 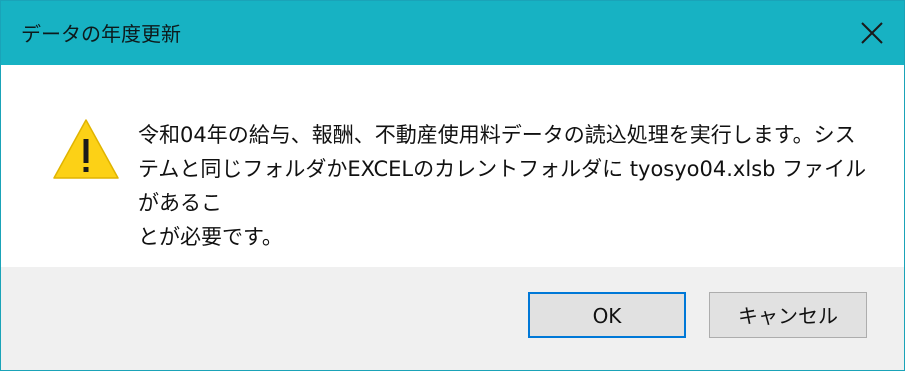 What do you see at coordinates (86, 149) in the screenshot?
I see `warning-icon` at bounding box center [86, 149].